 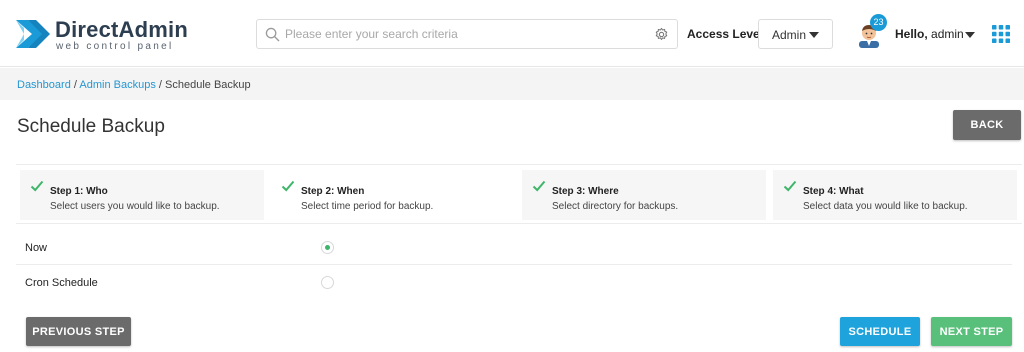 What do you see at coordinates (44, 85) in the screenshot?
I see `breadcrumb-dashboard: Dashboard` at bounding box center [44, 85].